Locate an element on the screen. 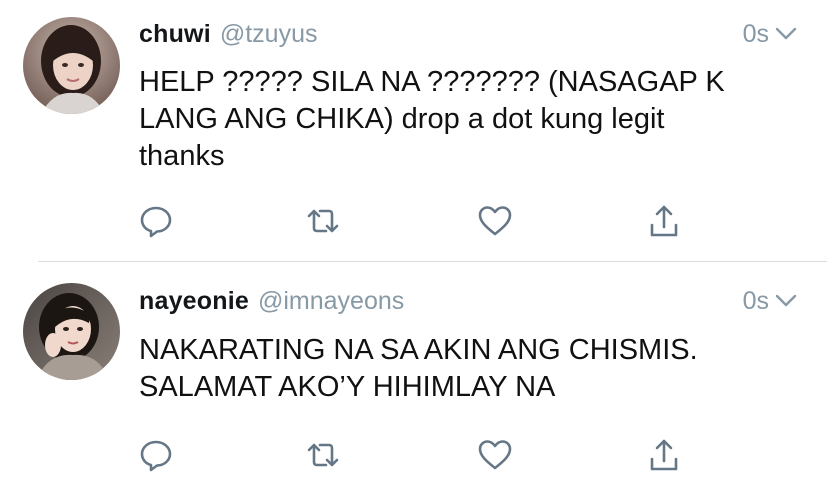 This screenshot has width=827, height=488. tweet-divider is located at coordinates (432, 261).